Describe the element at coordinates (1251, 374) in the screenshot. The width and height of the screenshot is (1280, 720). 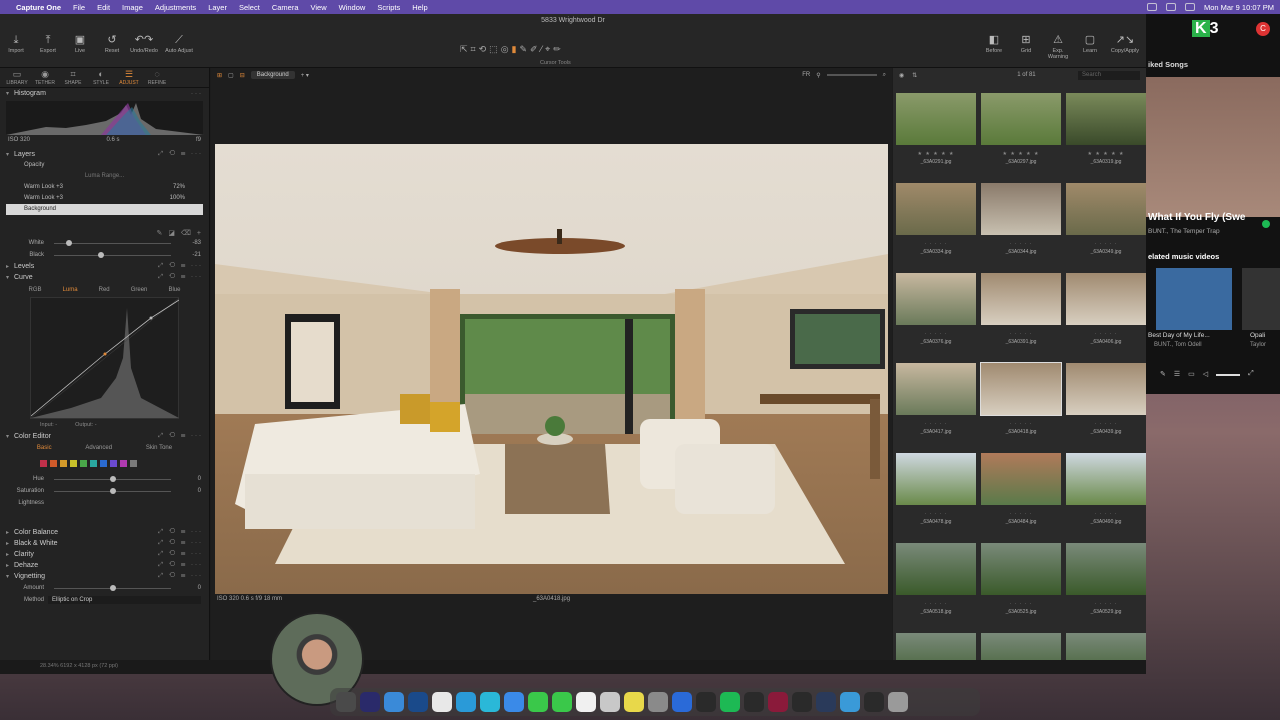
I see `fullscreen-icon: ⤢` at that location.